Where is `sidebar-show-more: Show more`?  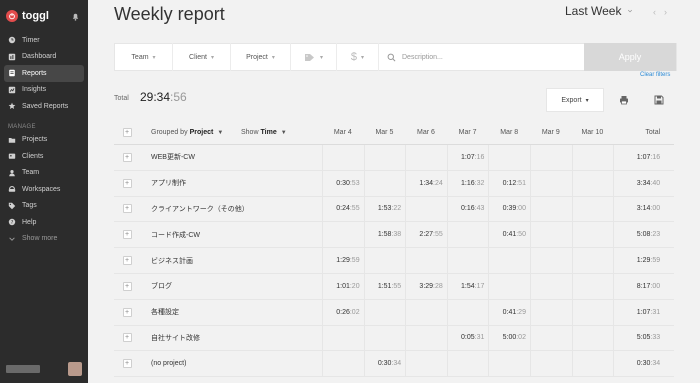 sidebar-show-more: Show more is located at coordinates (44, 239).